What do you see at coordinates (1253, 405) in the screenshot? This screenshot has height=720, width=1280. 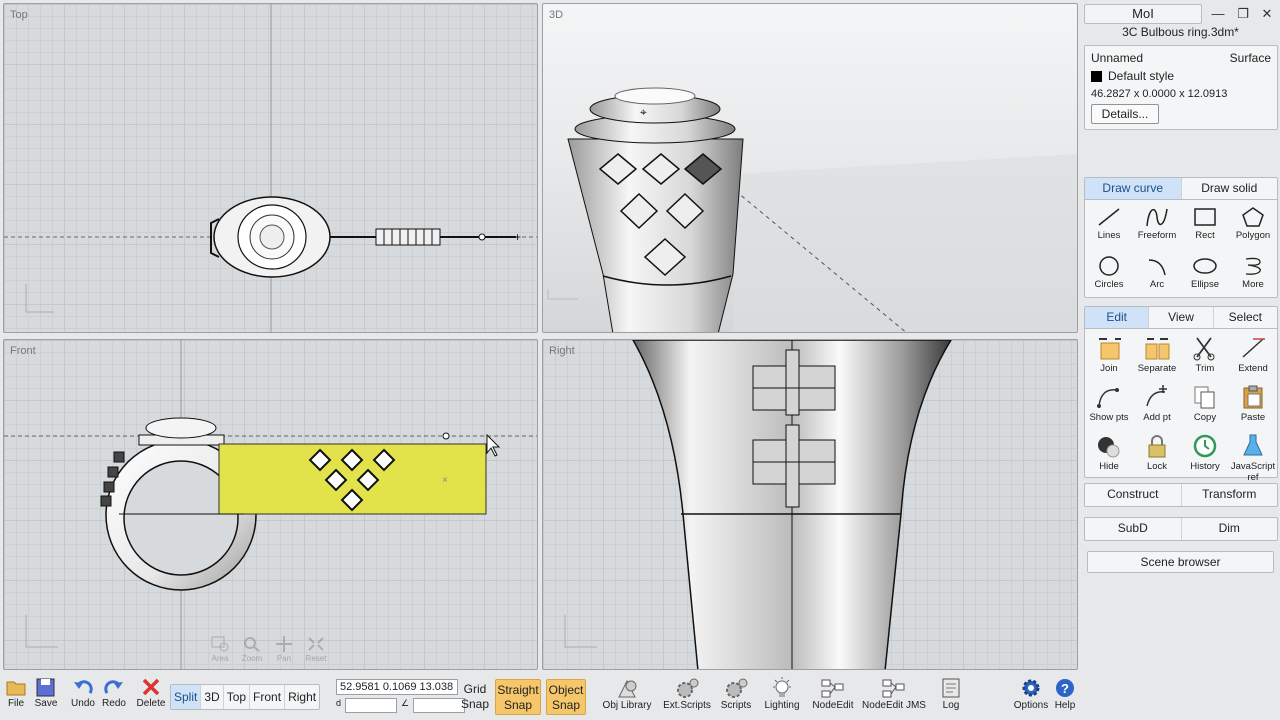 I see `paste-tool: Paste` at bounding box center [1253, 405].